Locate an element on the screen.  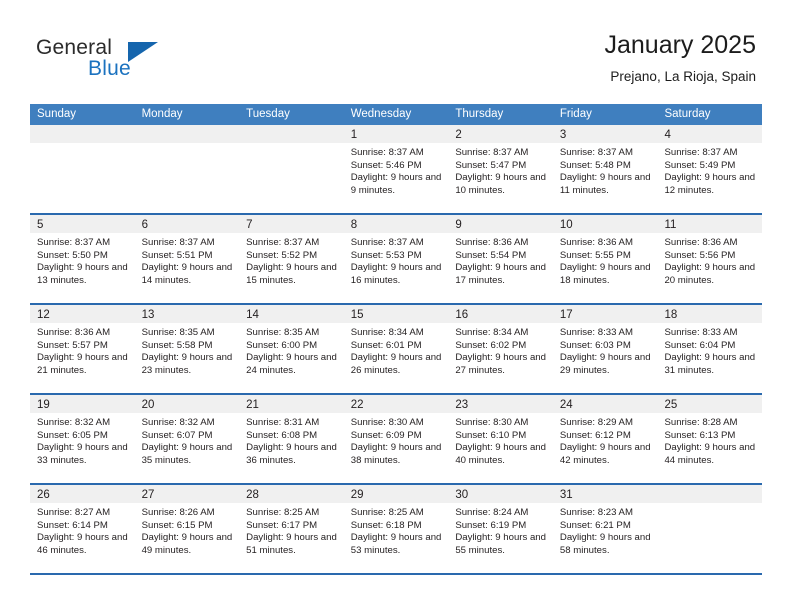
daylight-text: Daylight: 9 hours and 49 minutes. is located at coordinates (187, 544).